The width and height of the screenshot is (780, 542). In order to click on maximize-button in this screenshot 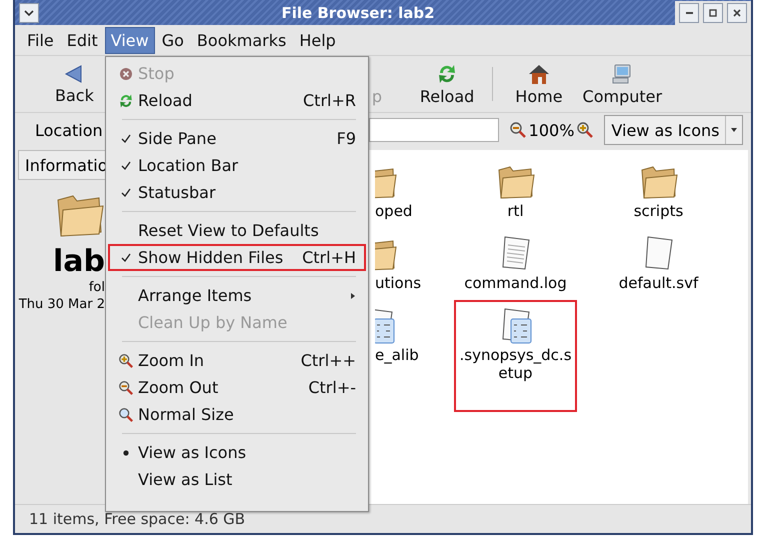, I will do `click(713, 12)`.